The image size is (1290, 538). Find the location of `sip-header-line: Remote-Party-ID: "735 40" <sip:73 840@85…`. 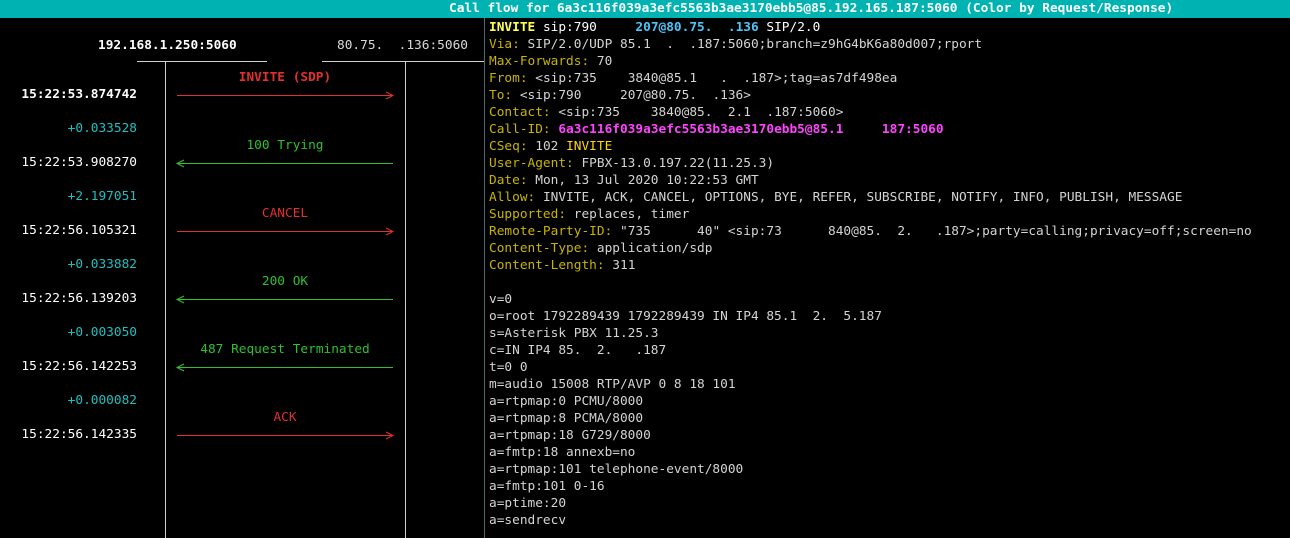

sip-header-line: Remote-Party-ID: "735 40" <sip:73 840@85… is located at coordinates (889, 231).